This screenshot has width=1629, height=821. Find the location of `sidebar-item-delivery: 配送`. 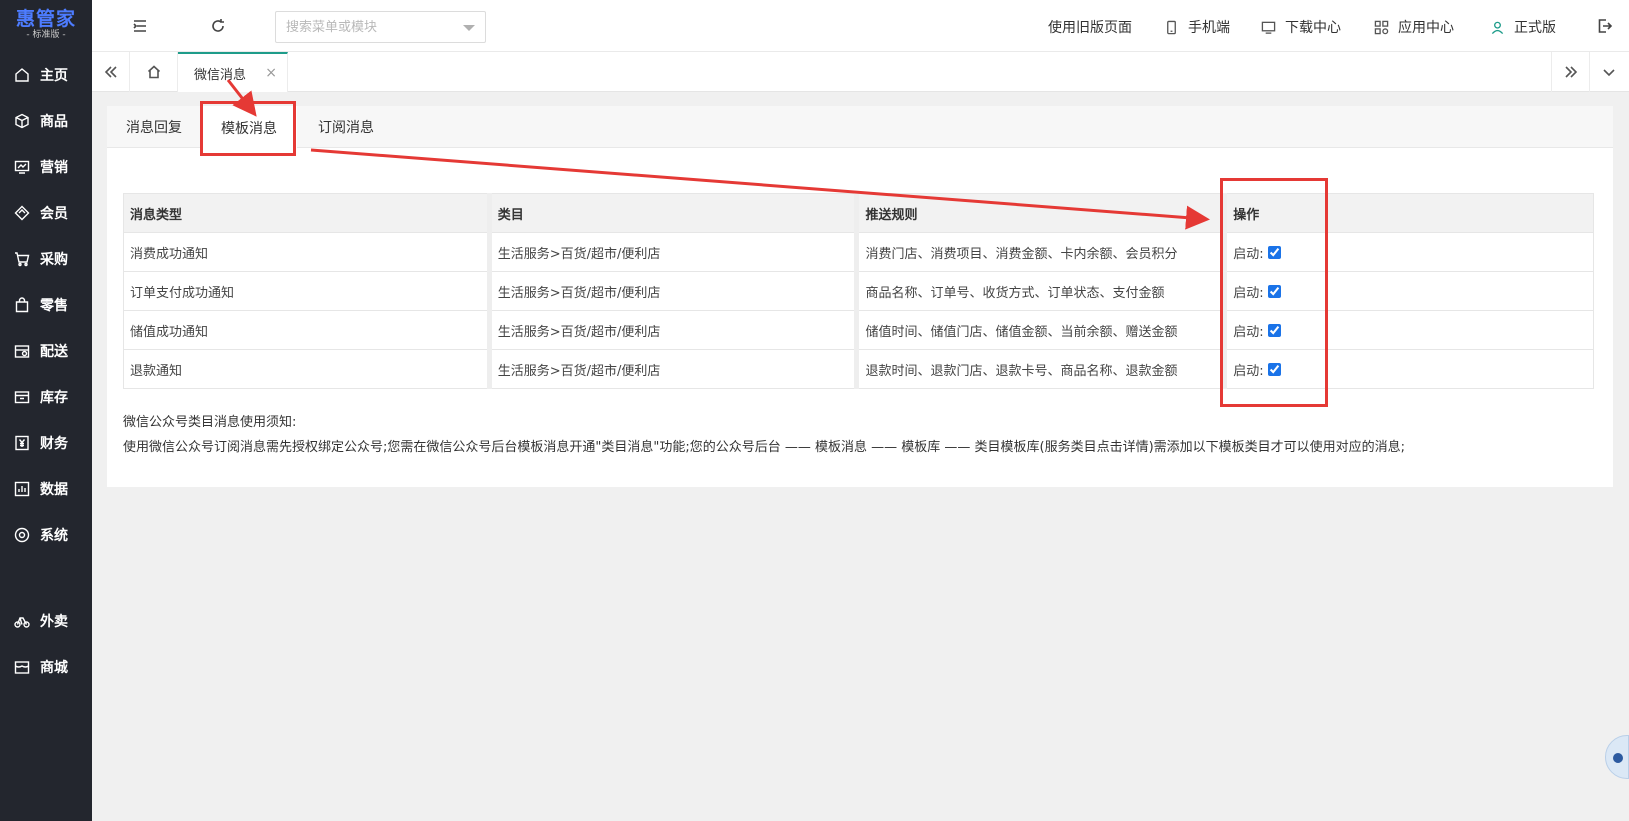

sidebar-item-delivery: 配送 is located at coordinates (46, 351).